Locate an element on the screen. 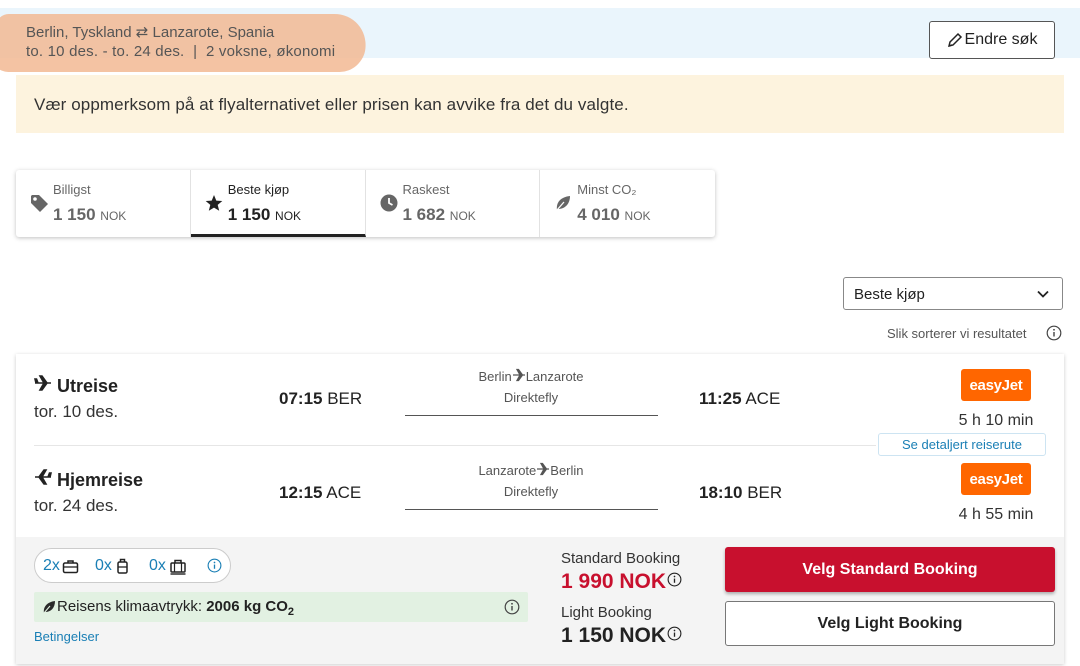 The height and width of the screenshot is (666, 1080). arrival-time: 18:10 BER is located at coordinates (741, 492).